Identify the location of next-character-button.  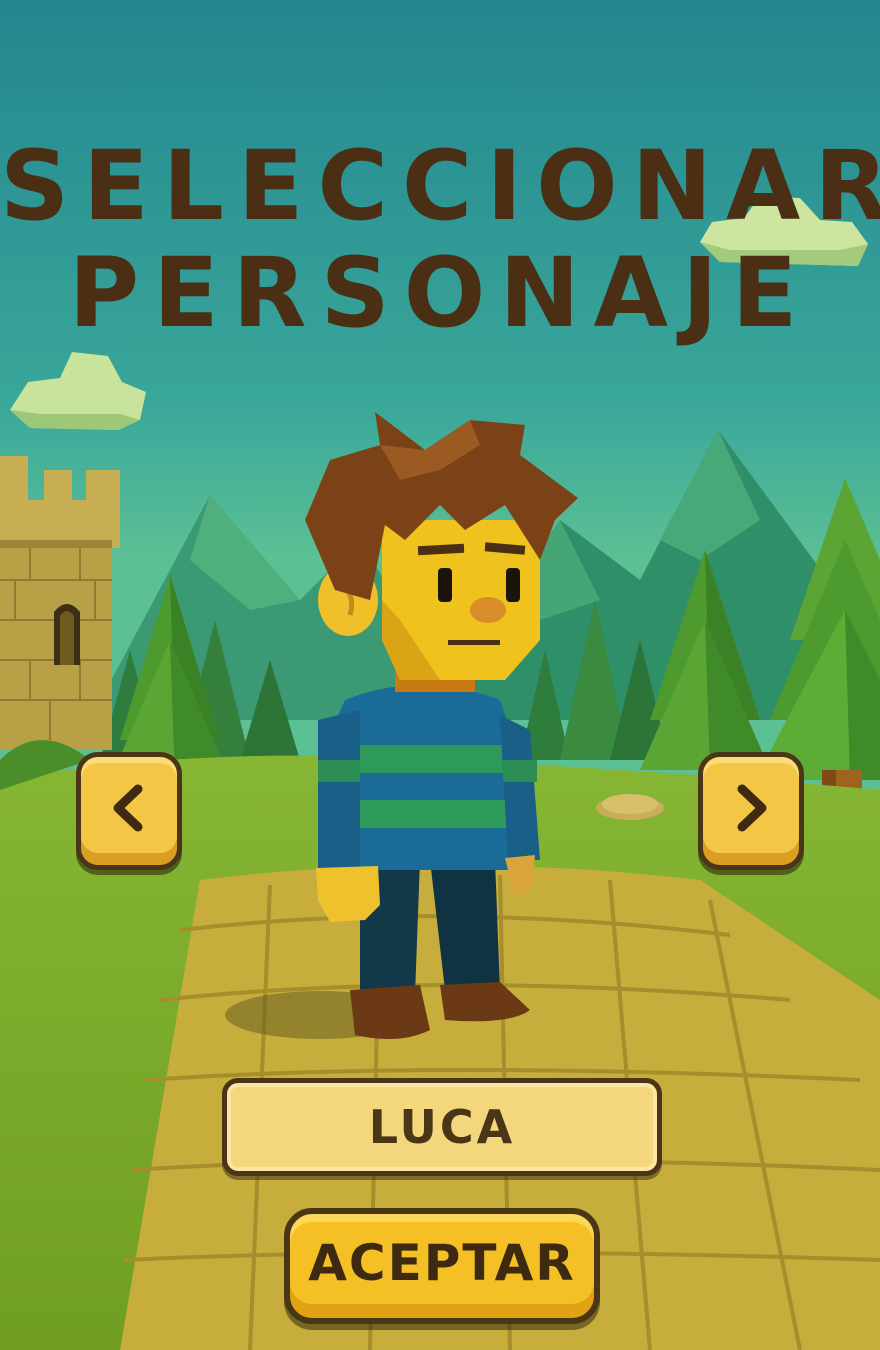
(751, 811).